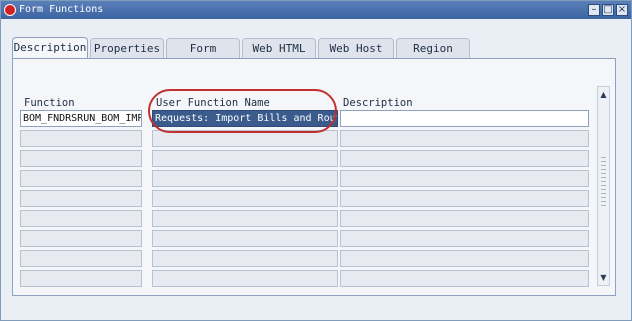  I want to click on tab-description: Description, so click(50, 48).